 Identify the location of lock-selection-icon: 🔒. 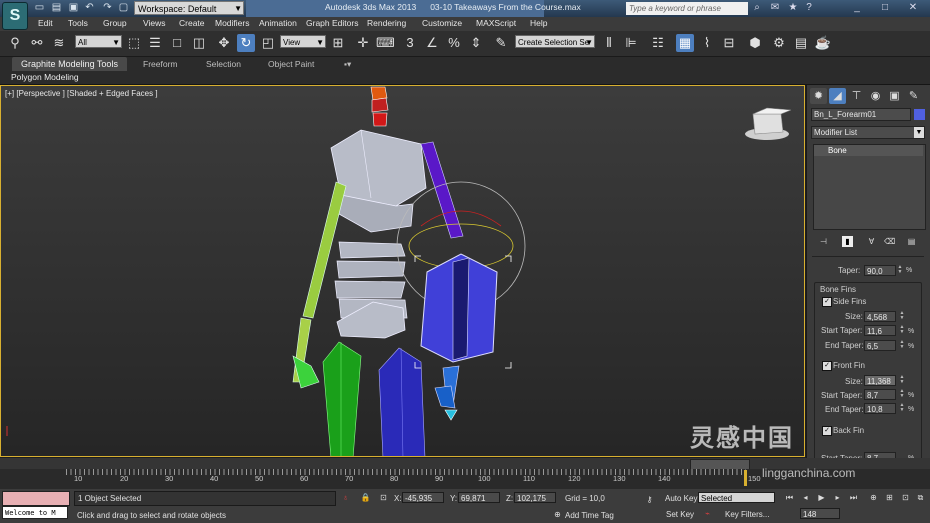
(365, 497).